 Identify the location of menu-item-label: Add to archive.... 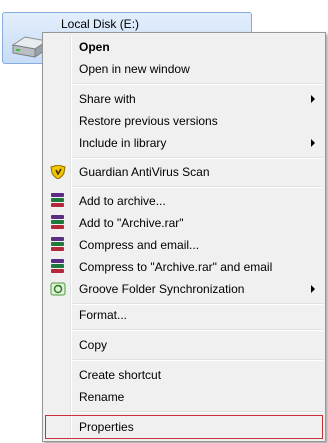
(122, 201).